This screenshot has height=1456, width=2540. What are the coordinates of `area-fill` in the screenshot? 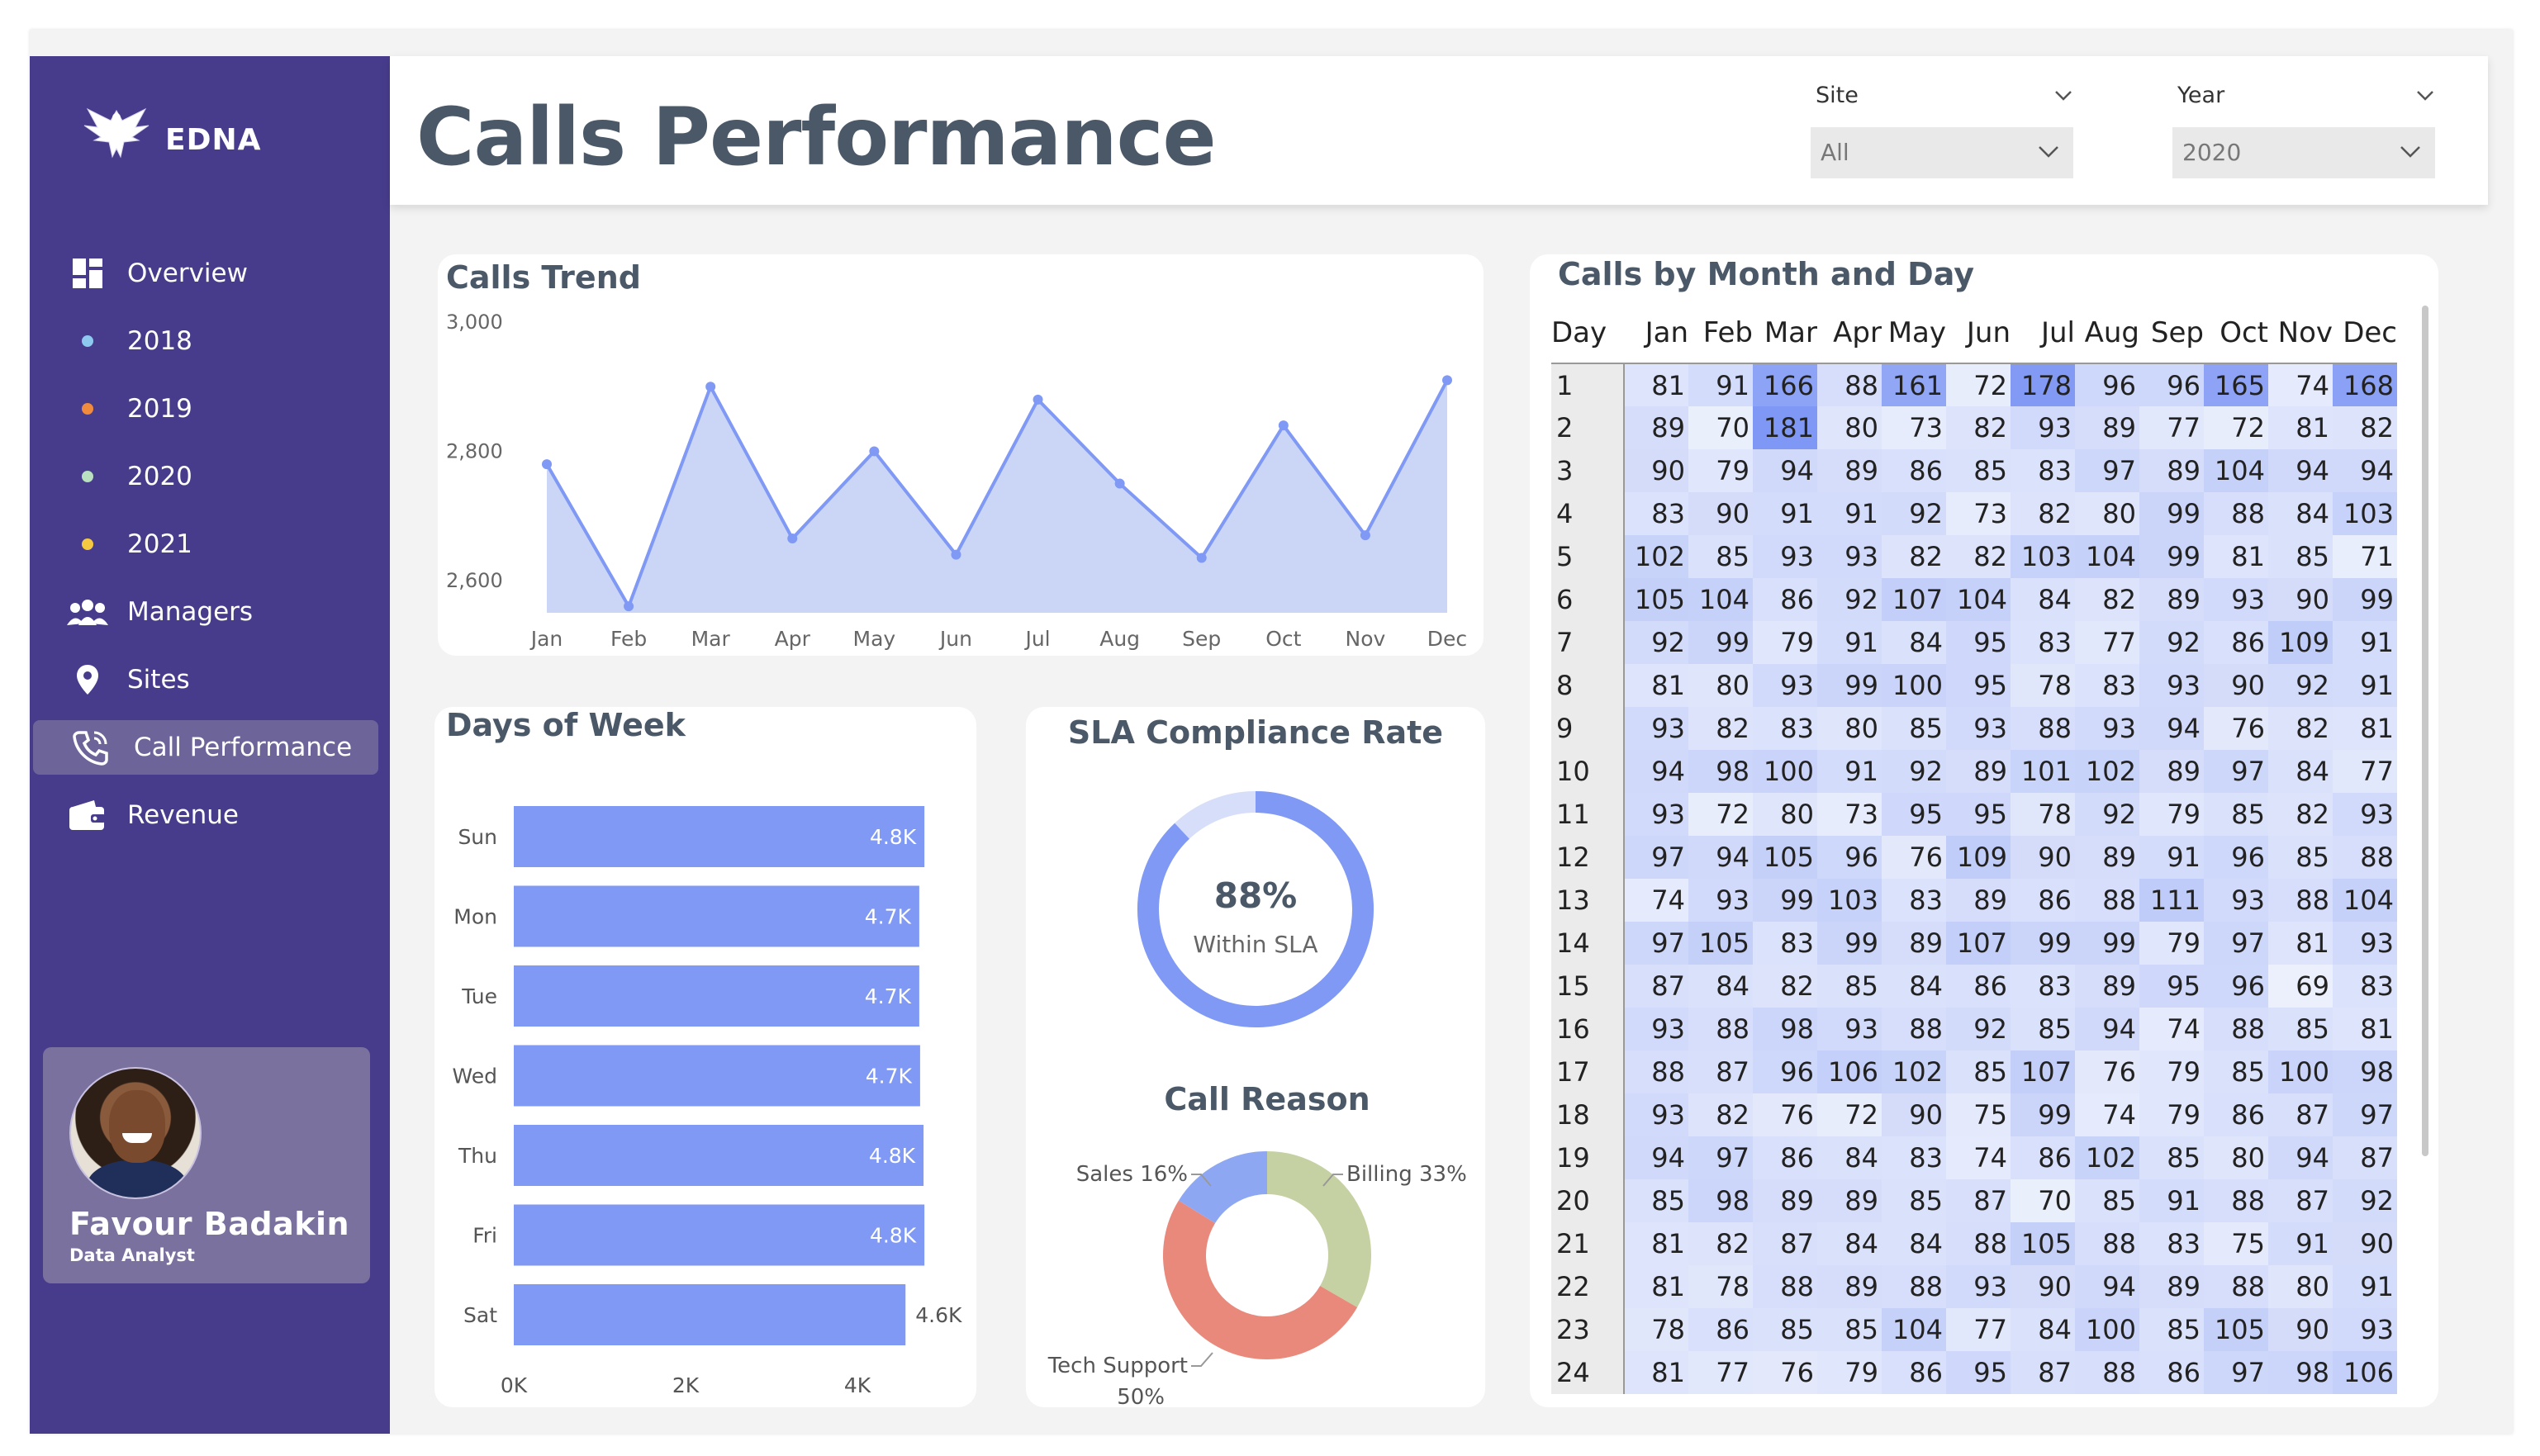 It's located at (997, 496).